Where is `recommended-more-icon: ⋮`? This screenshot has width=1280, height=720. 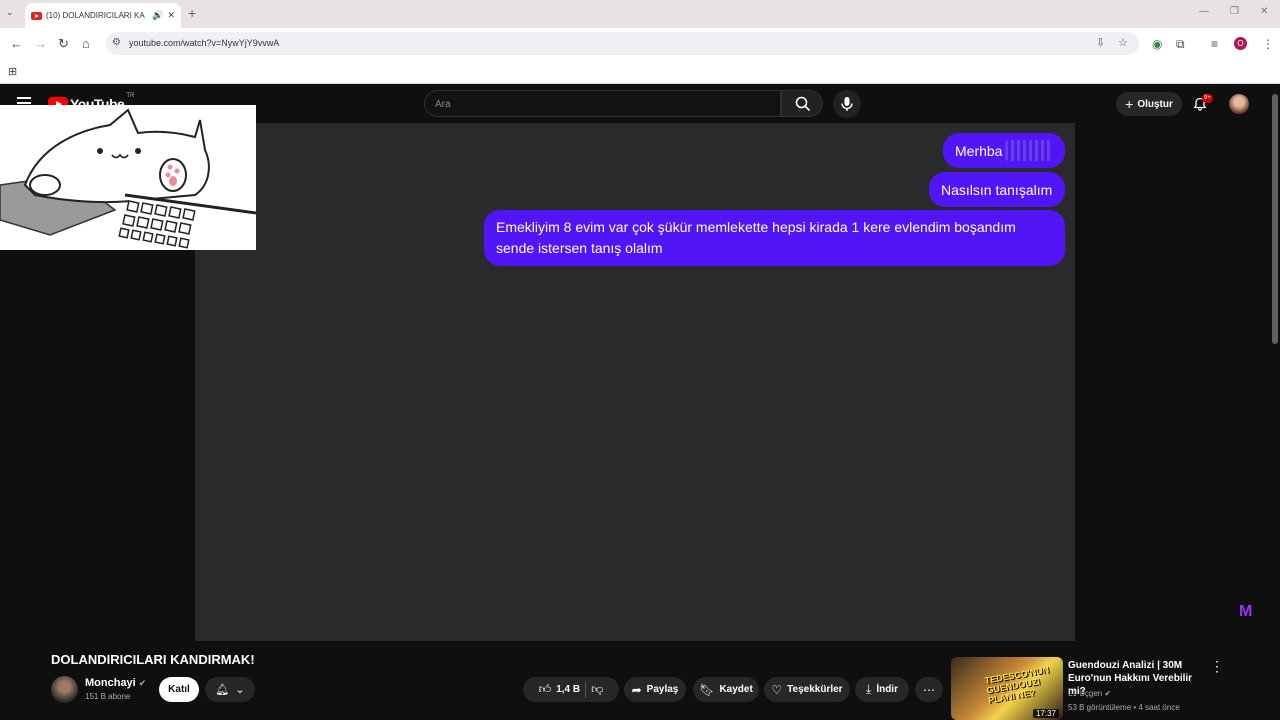
recommended-more-icon: ⋮ is located at coordinates (1217, 666).